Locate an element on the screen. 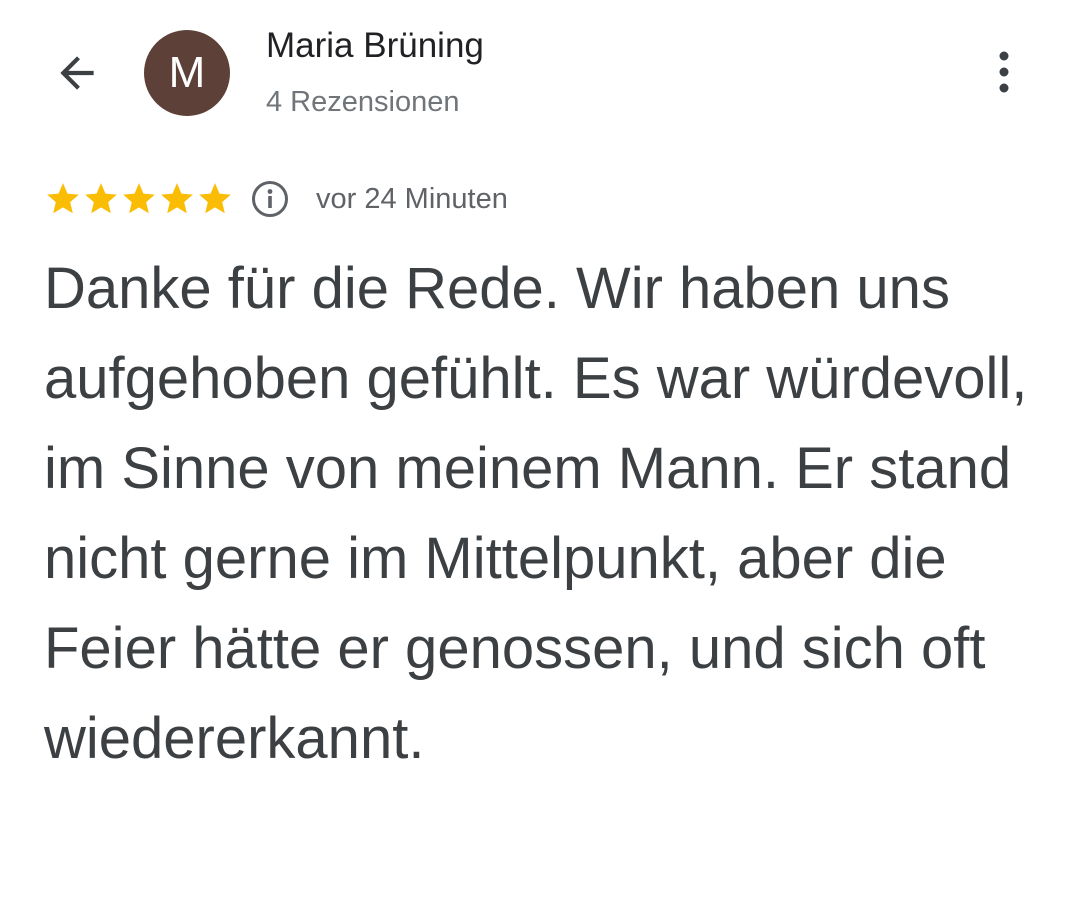 The width and height of the screenshot is (1073, 916). avatar: M is located at coordinates (187, 73).